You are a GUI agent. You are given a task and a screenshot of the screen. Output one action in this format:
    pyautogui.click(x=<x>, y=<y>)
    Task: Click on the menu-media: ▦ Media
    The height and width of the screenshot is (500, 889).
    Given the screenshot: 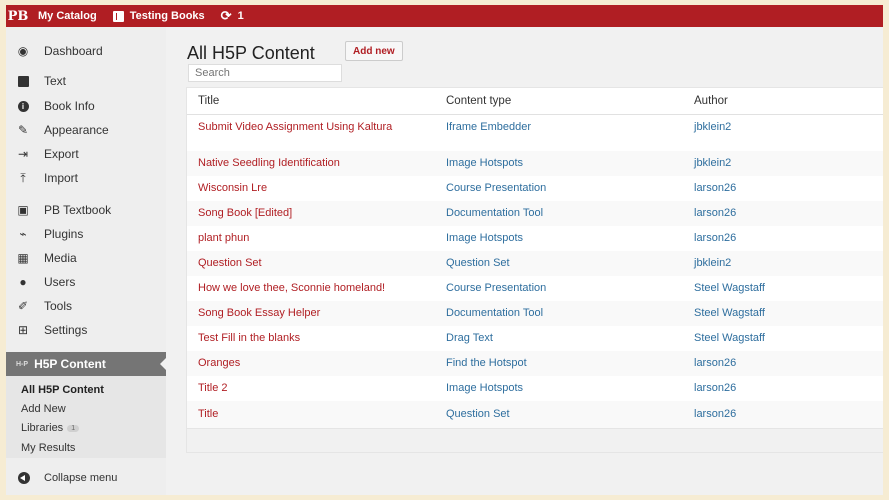 What is the action you would take?
    pyautogui.click(x=86, y=258)
    